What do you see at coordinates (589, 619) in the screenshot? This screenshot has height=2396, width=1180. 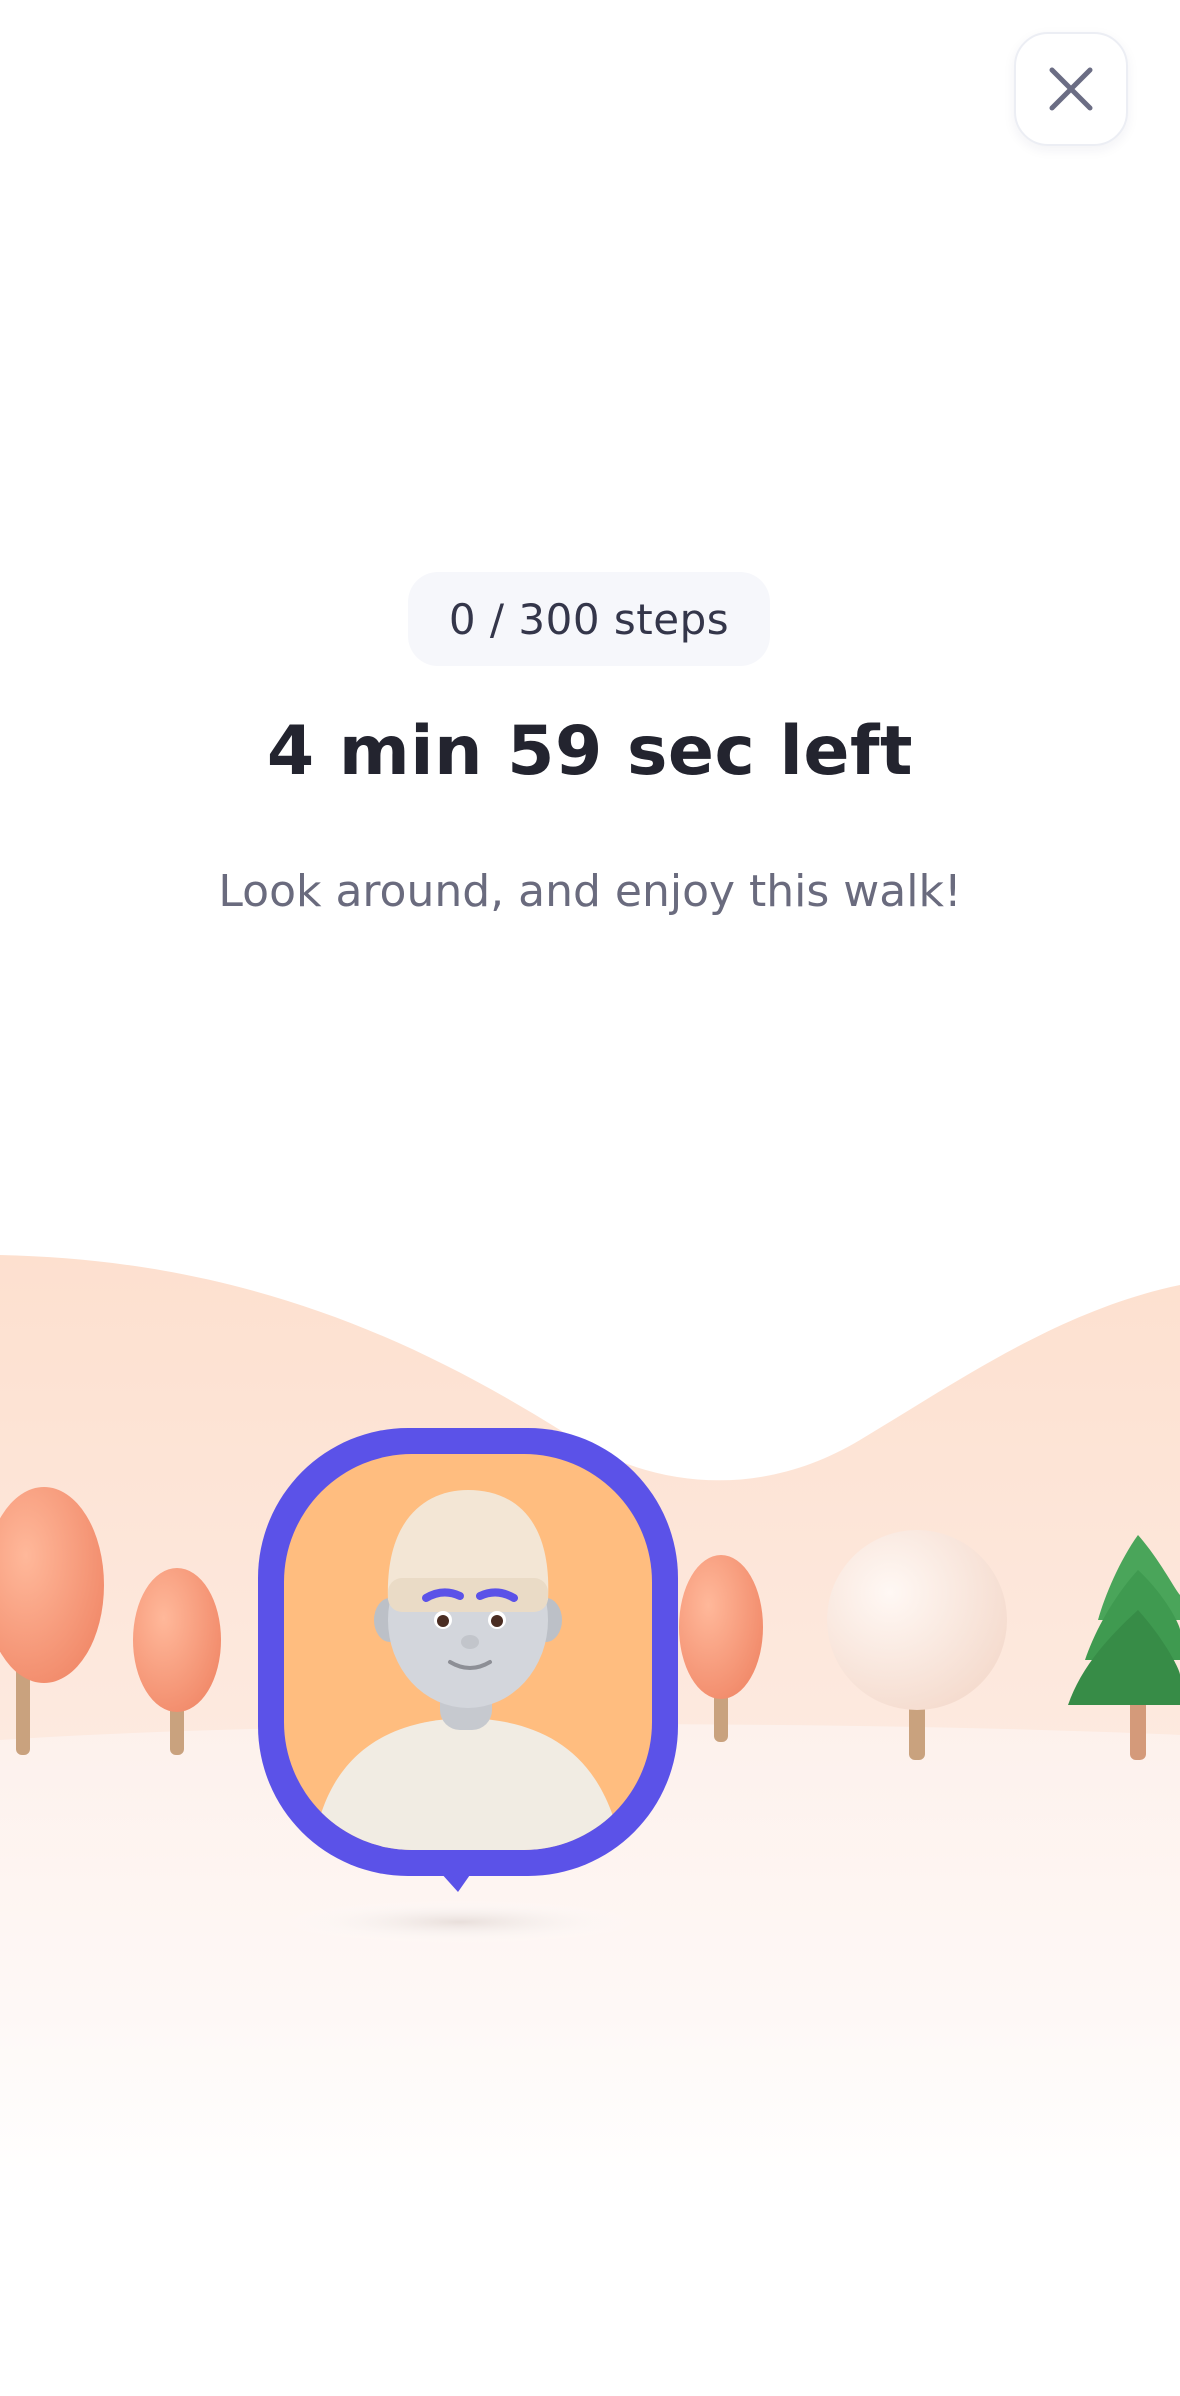 I see `steps-counter: 0 / 300 steps` at bounding box center [589, 619].